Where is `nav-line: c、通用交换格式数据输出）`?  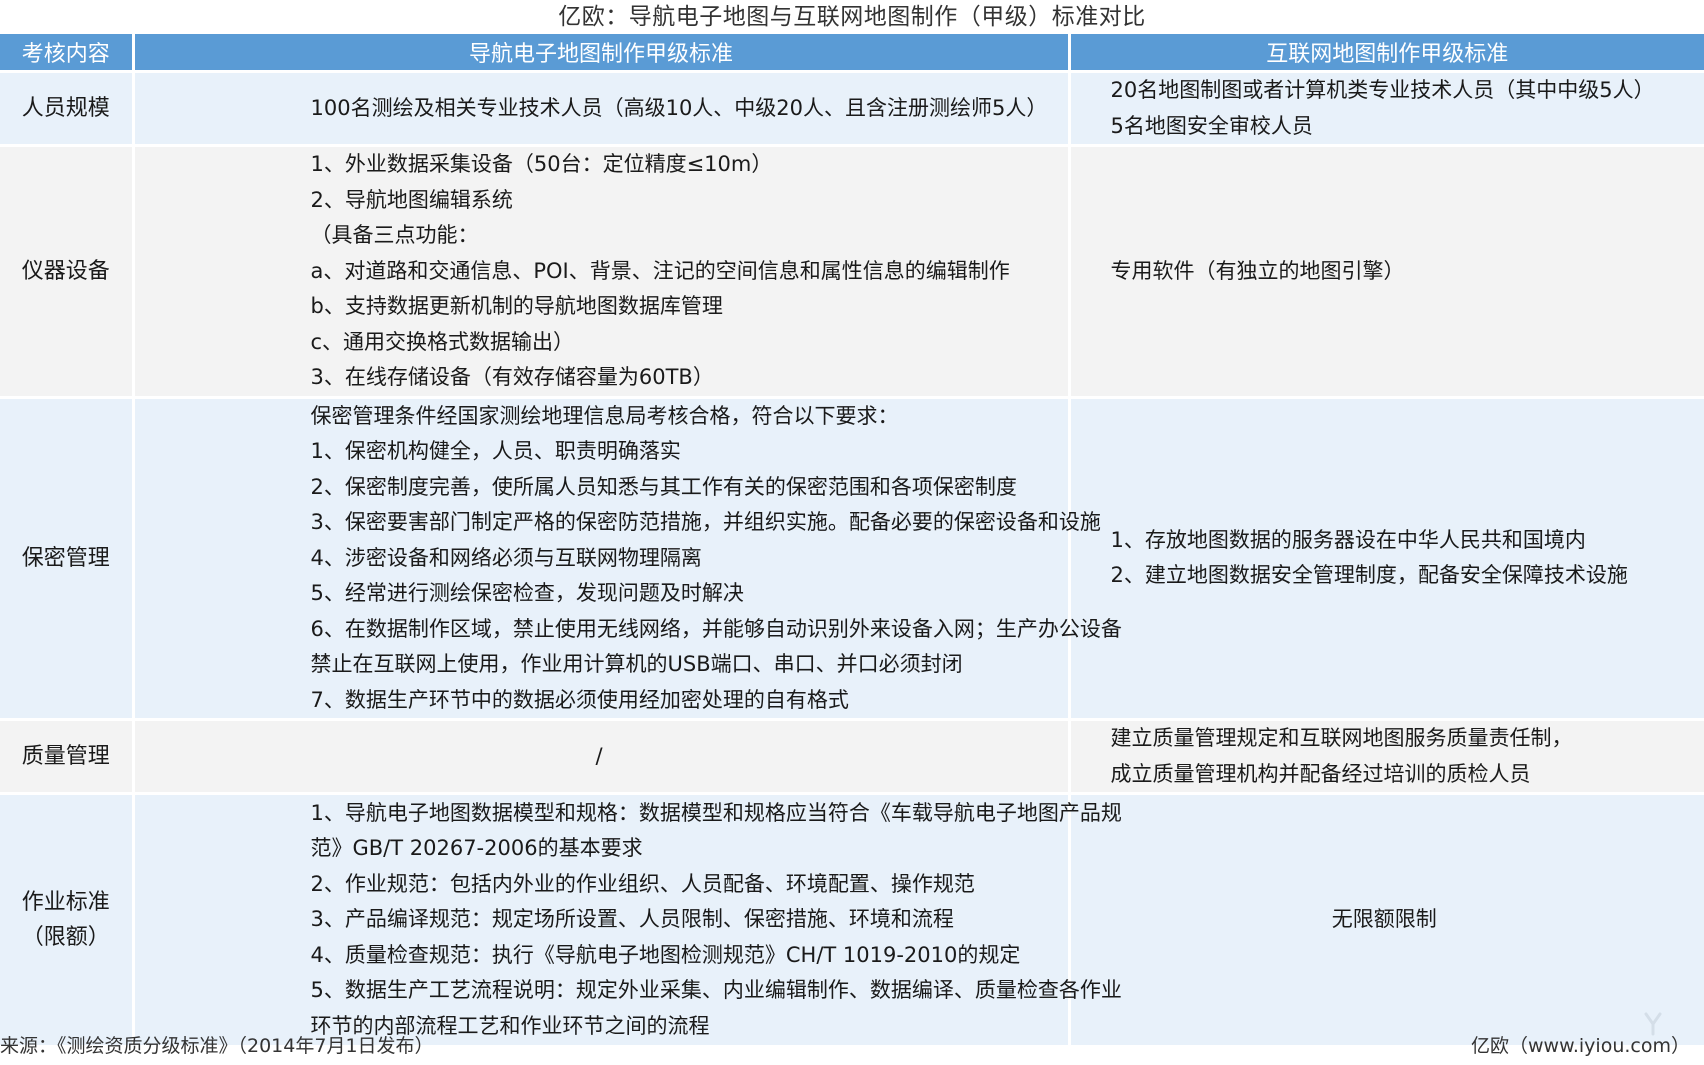
nav-line: c、通用交换格式数据输出） is located at coordinates (442, 341).